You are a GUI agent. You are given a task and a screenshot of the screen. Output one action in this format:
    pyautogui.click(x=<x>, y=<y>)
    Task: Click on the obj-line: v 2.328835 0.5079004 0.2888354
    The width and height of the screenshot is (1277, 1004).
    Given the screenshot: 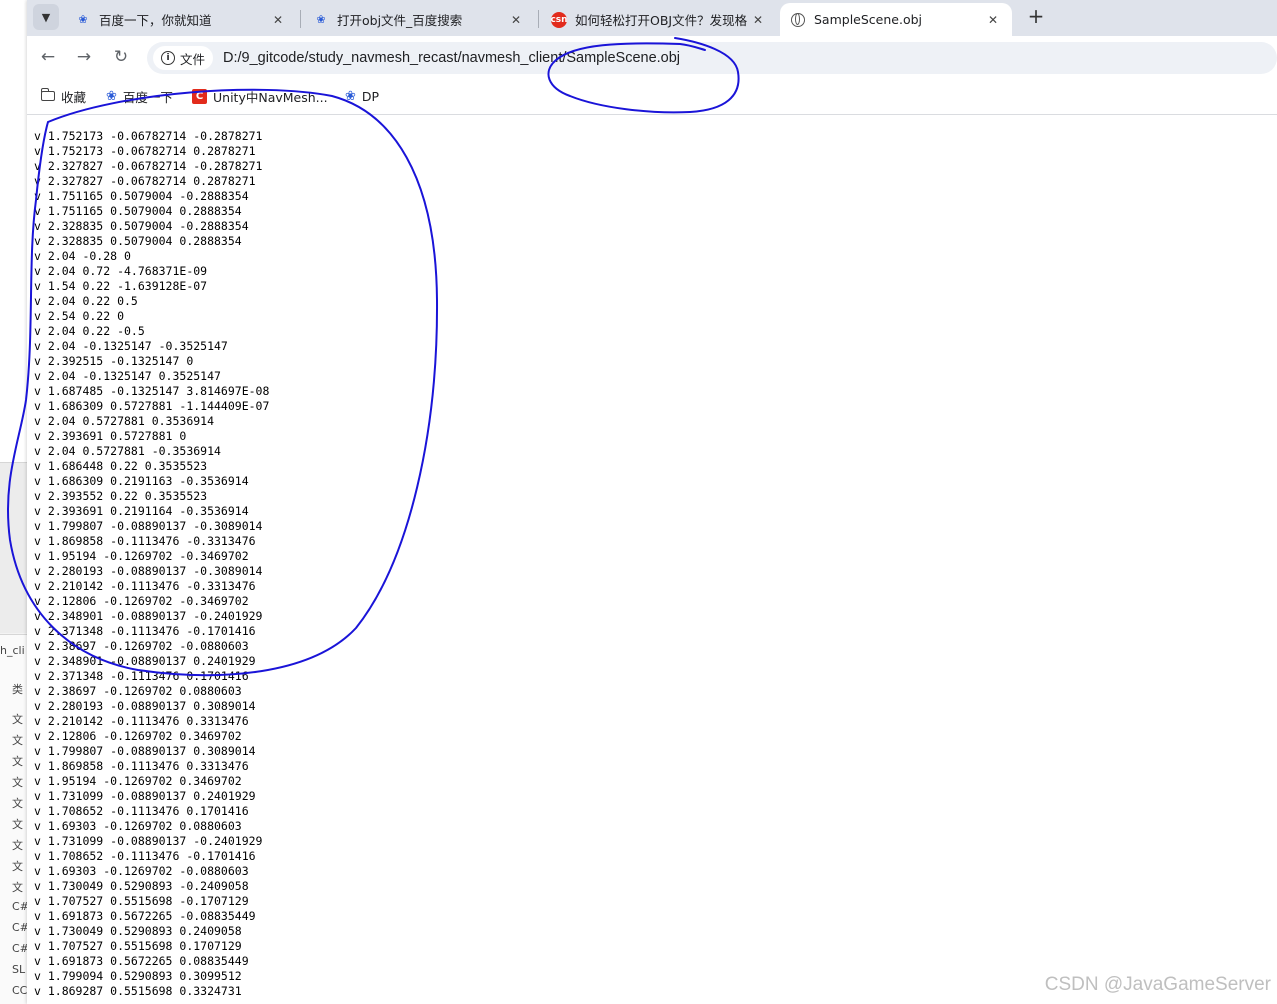 What is the action you would take?
    pyautogui.click(x=138, y=241)
    